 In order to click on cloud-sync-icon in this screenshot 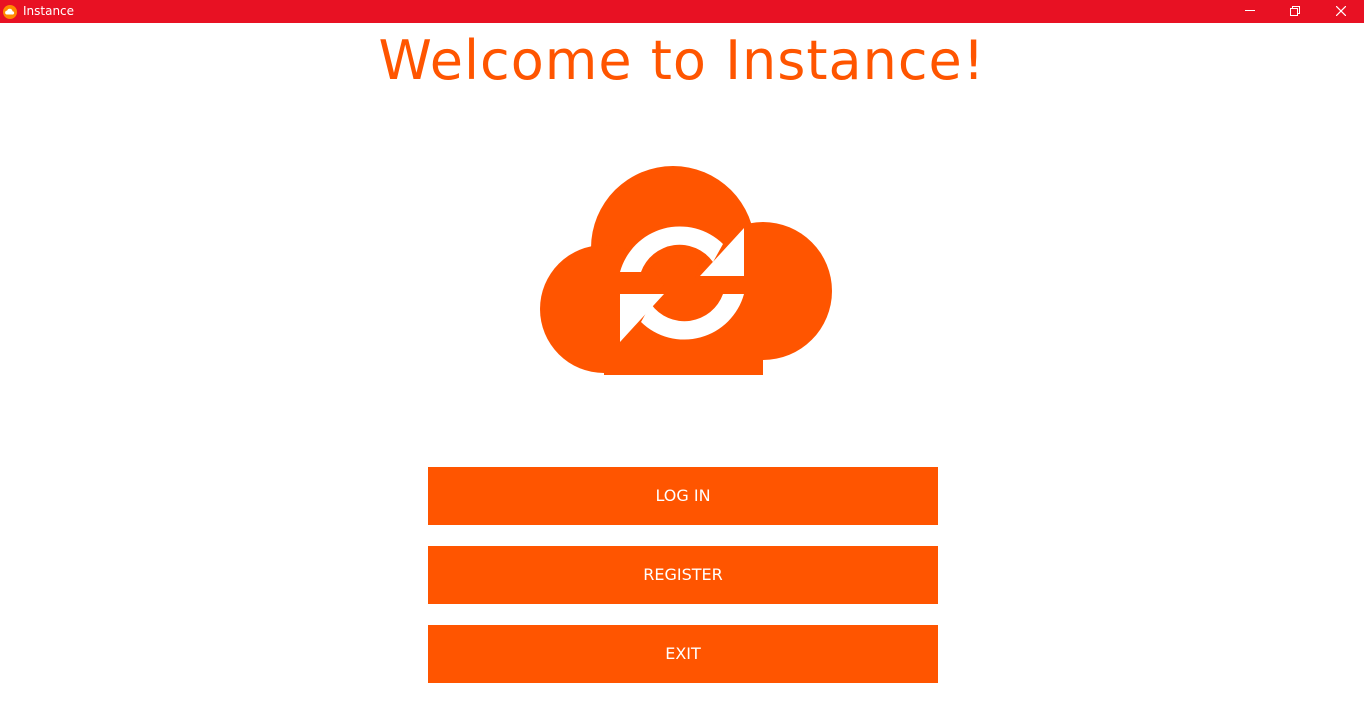, I will do `click(685, 271)`.